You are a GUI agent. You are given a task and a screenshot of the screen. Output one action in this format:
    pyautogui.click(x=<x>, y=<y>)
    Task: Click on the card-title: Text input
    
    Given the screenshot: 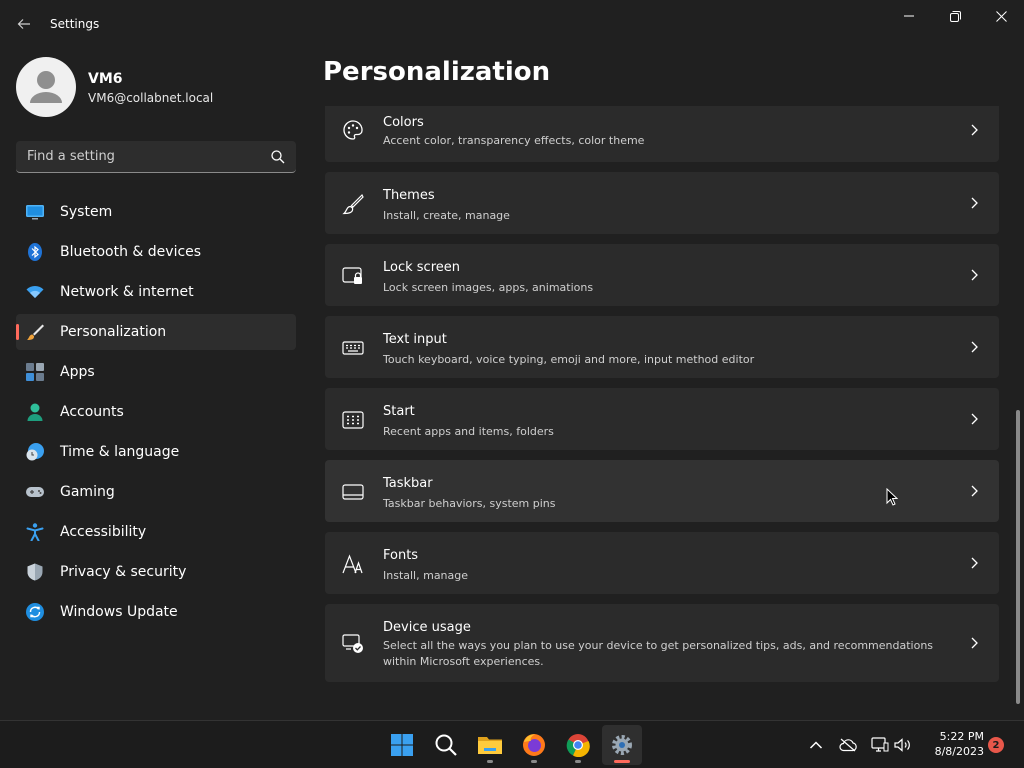 What is the action you would take?
    pyautogui.click(x=415, y=339)
    